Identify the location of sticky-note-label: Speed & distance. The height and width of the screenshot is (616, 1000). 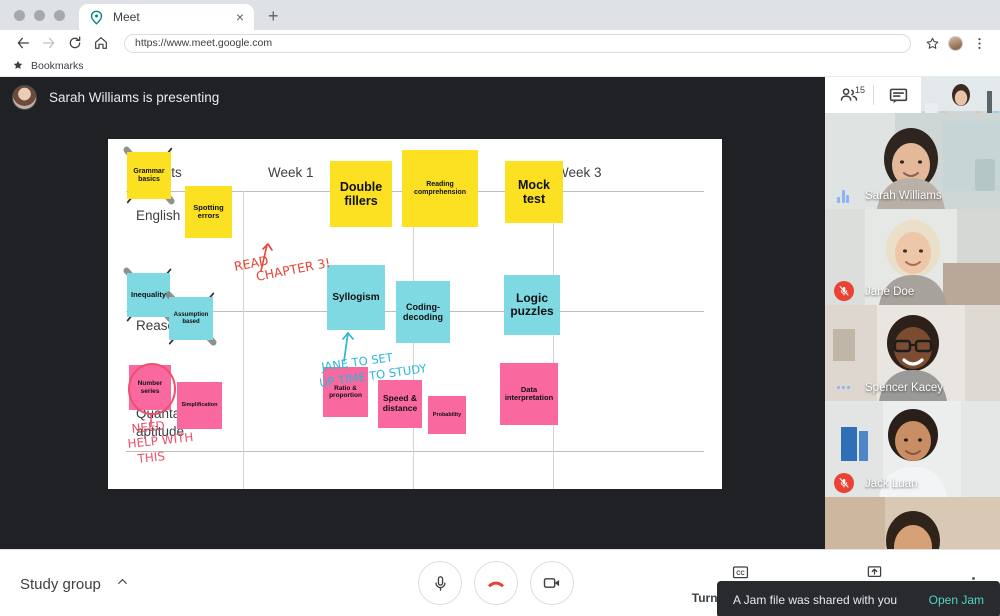
(400, 403).